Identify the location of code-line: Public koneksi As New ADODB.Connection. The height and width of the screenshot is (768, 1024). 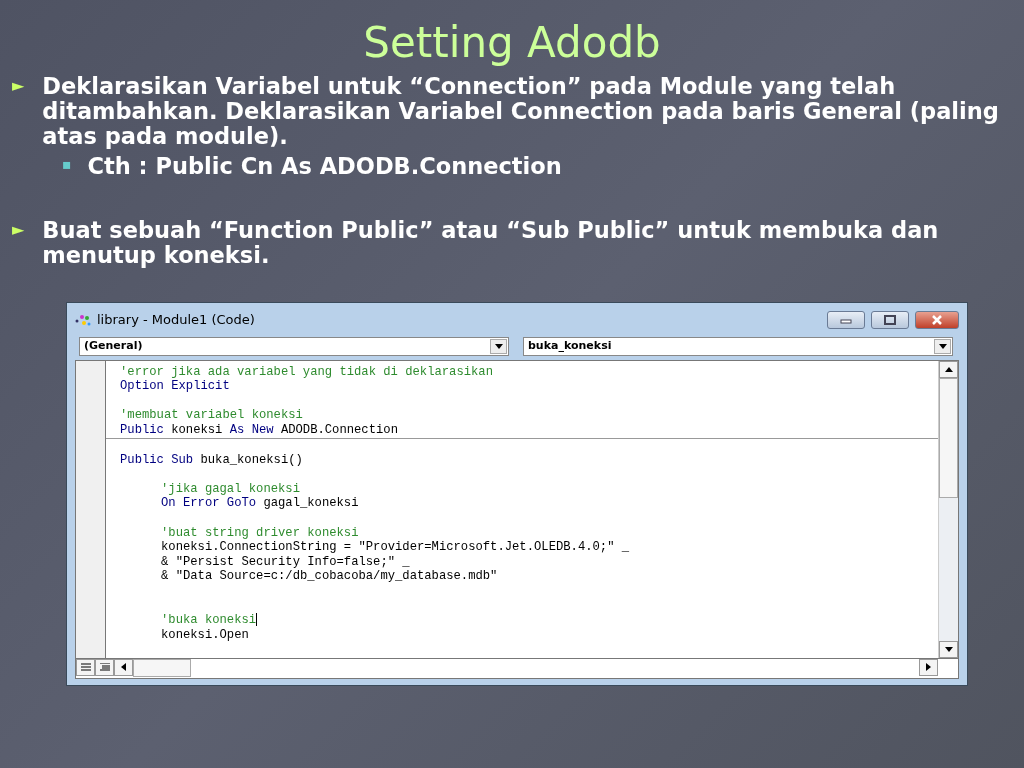
(259, 430).